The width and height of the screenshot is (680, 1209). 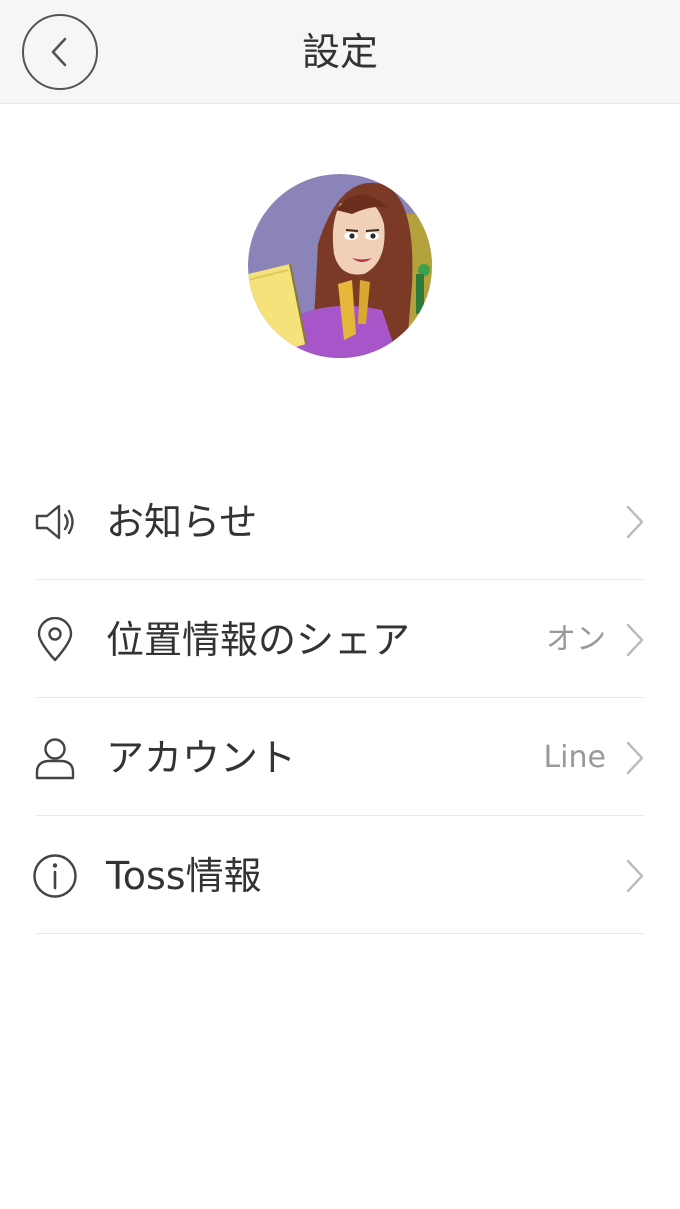 I want to click on divider, so click(x=340, y=933).